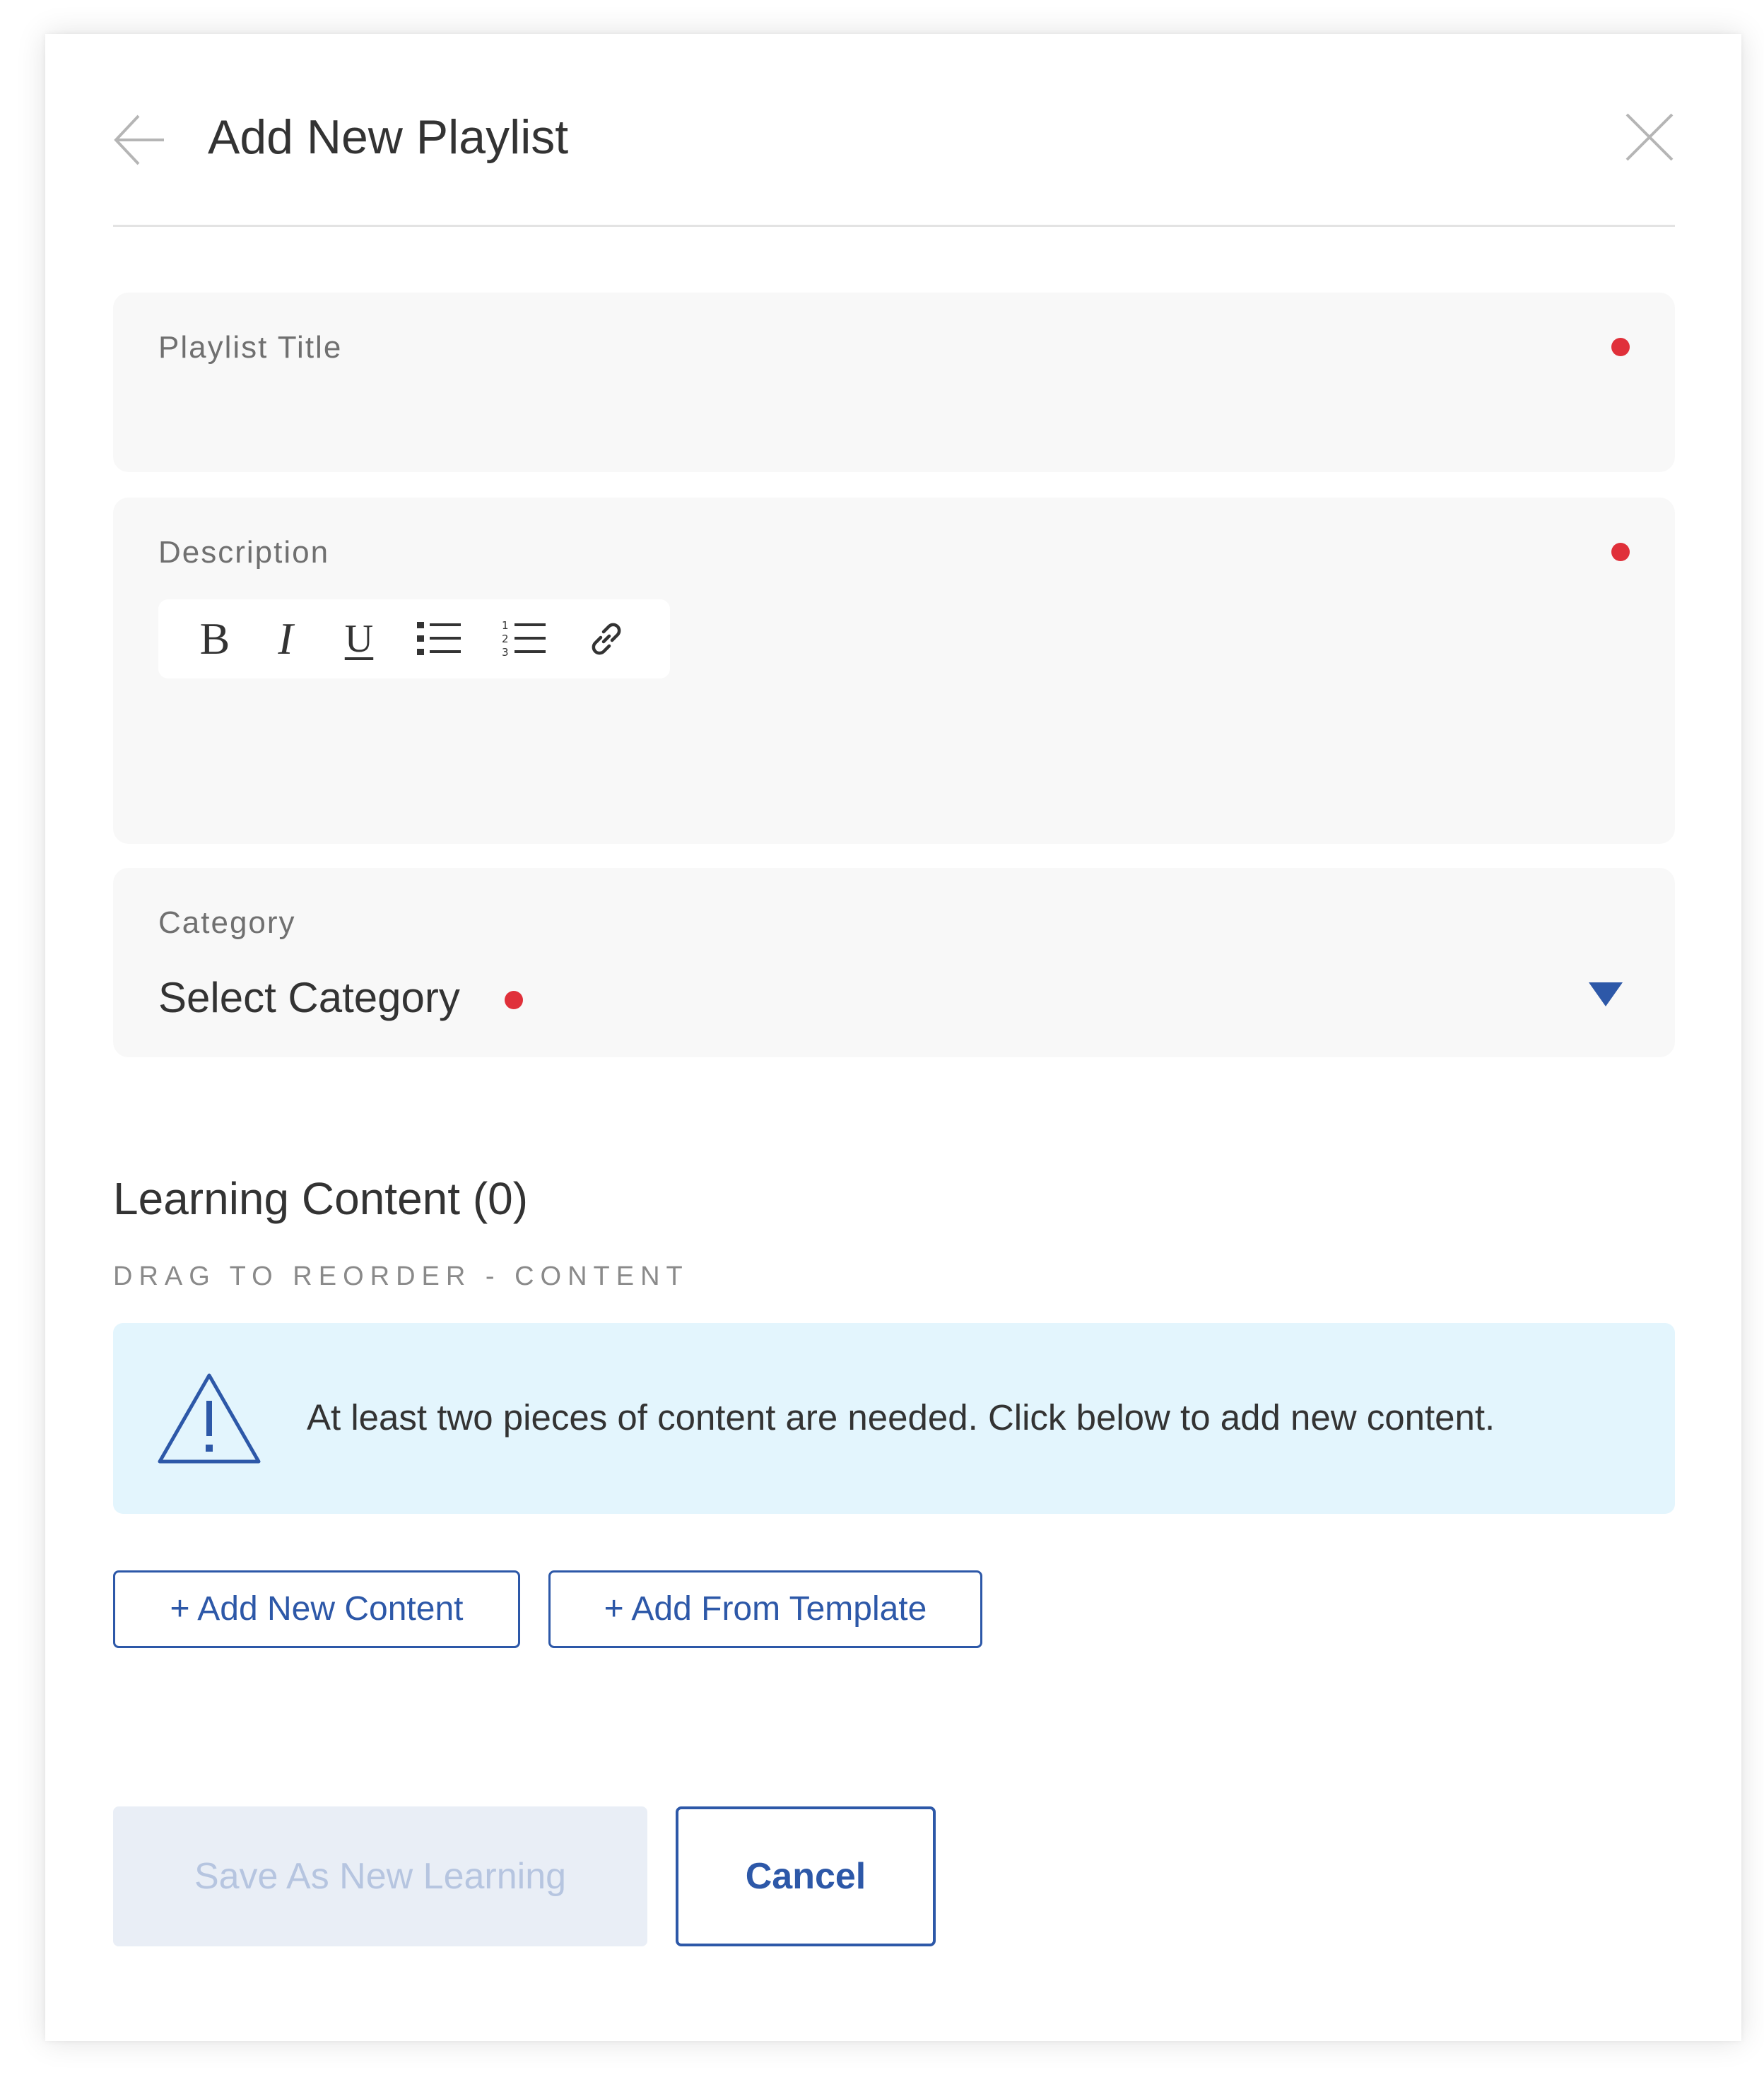  Describe the element at coordinates (893, 998) in the screenshot. I see `category-dropdown: Select Category` at that location.